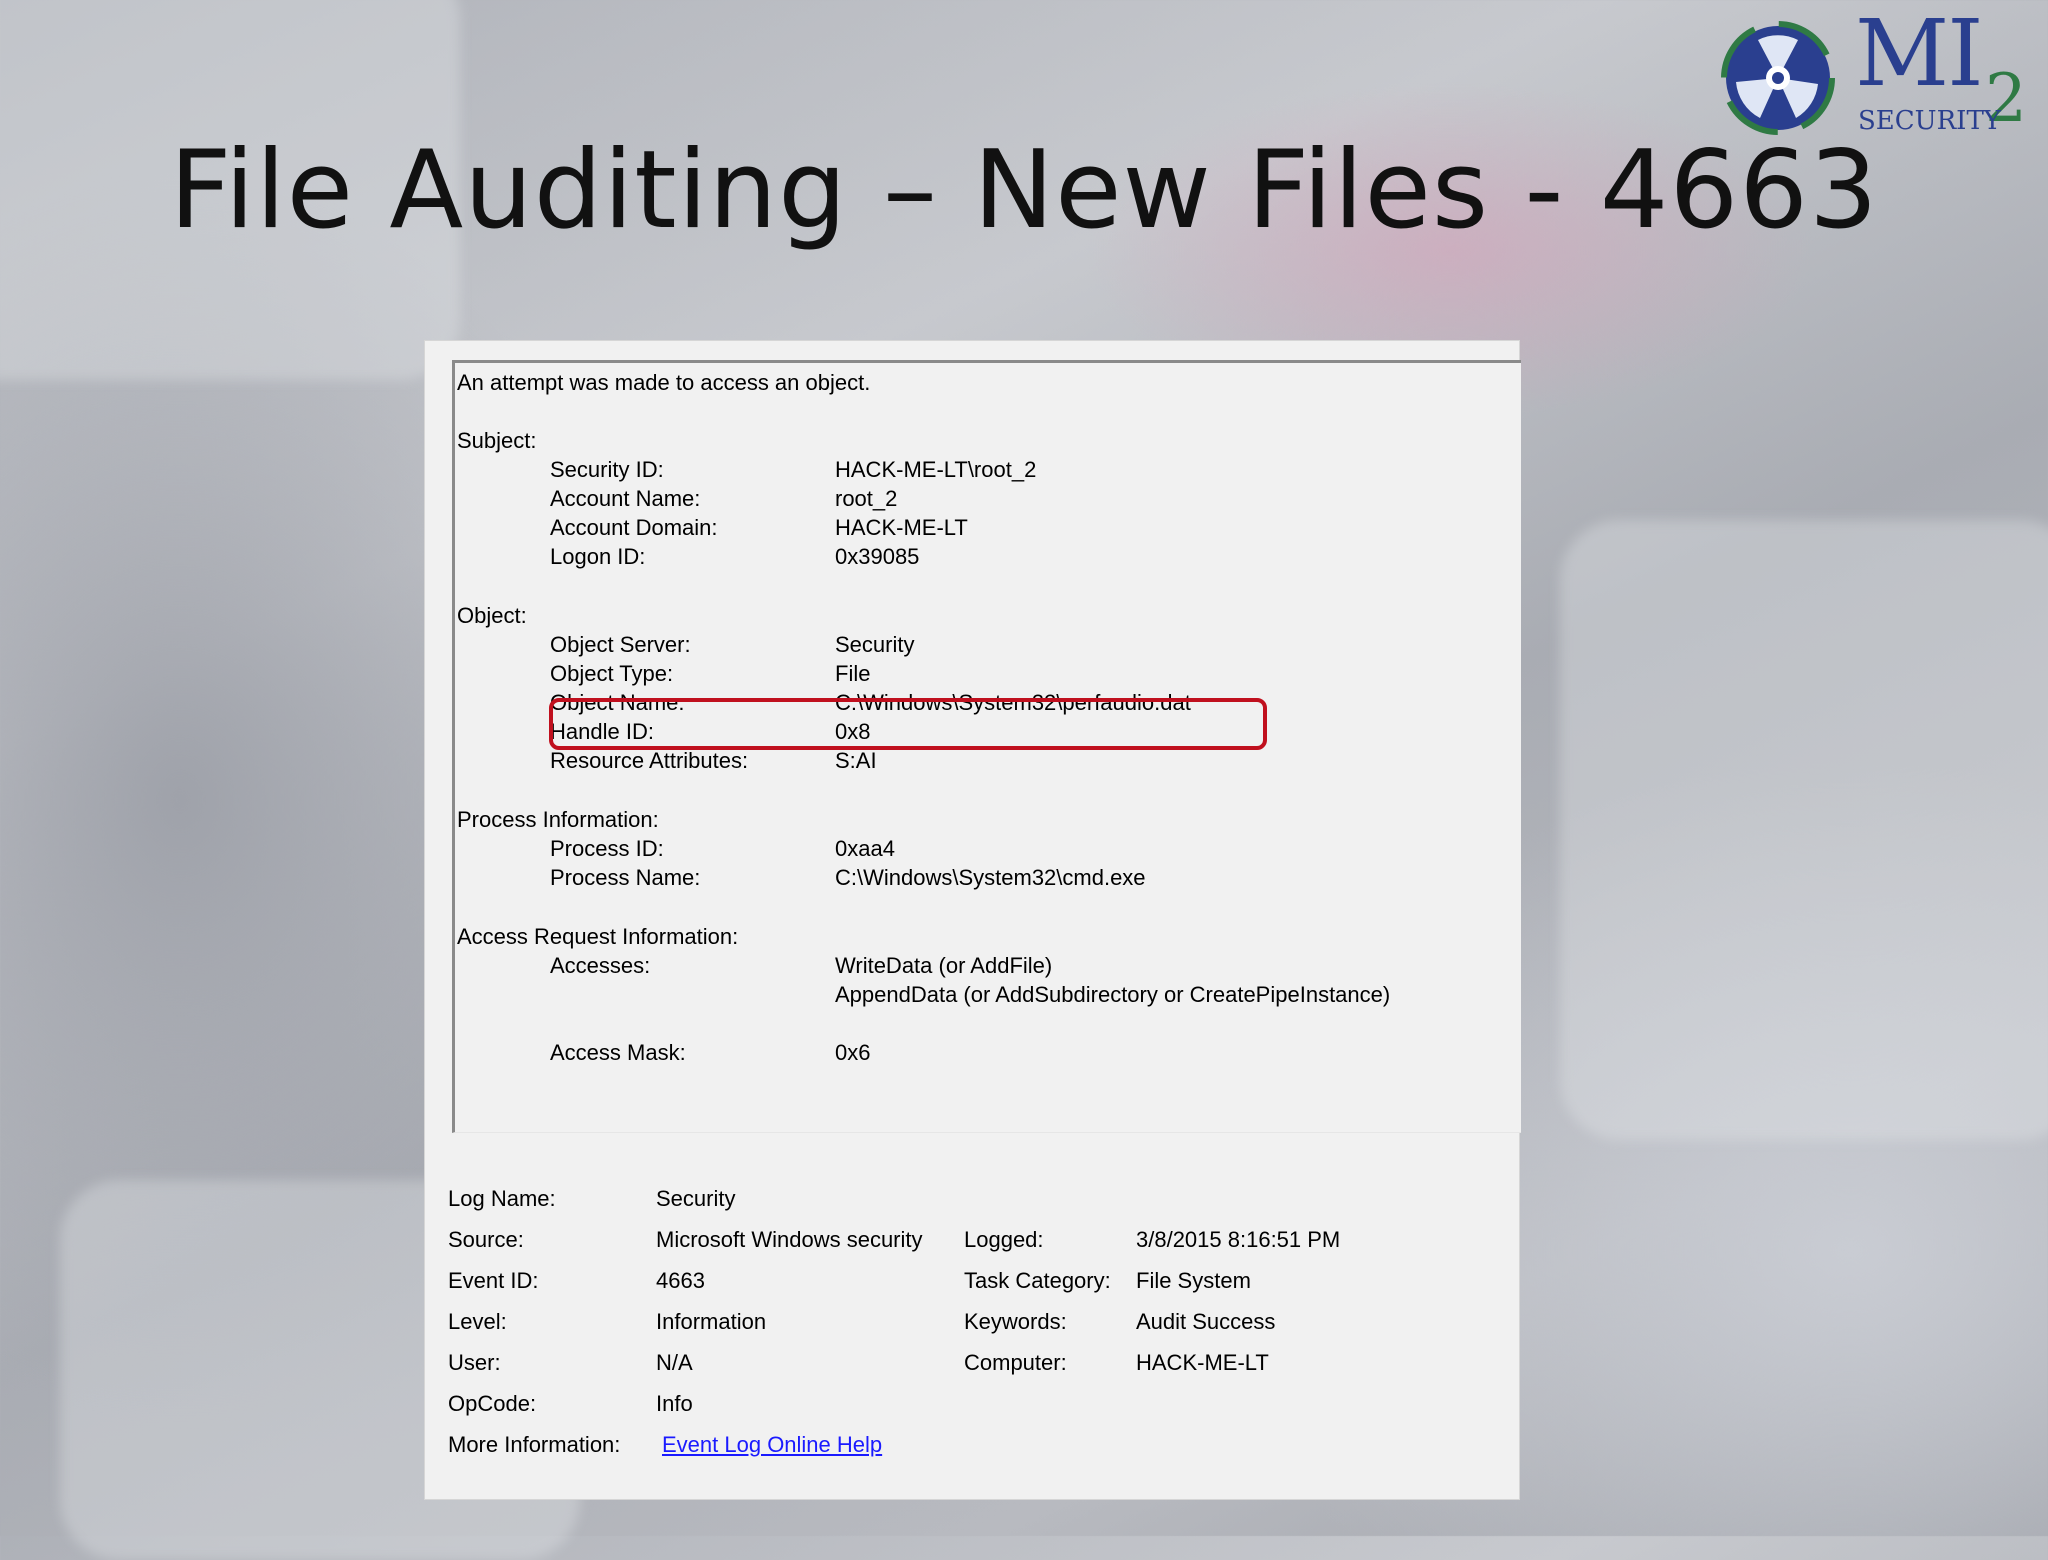  What do you see at coordinates (558, 819) in the screenshot?
I see `process-heading: Process Information:` at bounding box center [558, 819].